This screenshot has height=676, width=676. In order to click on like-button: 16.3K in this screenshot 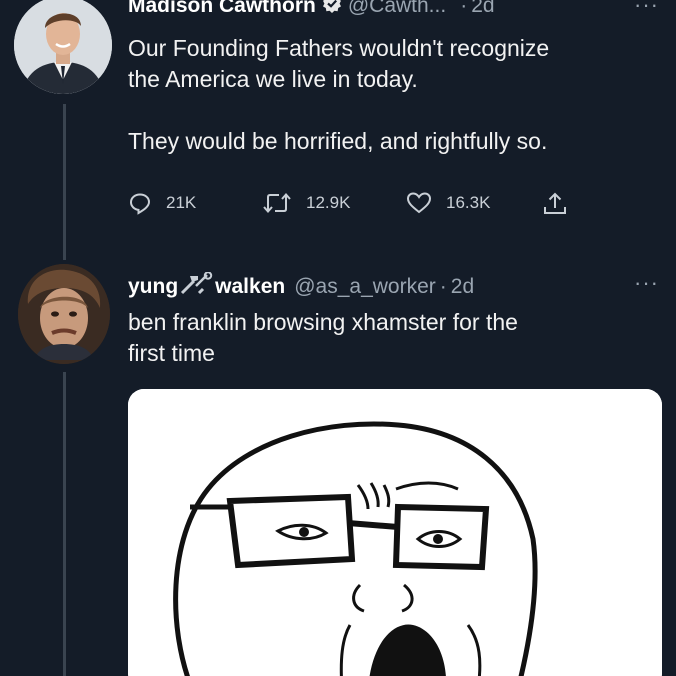, I will do `click(448, 203)`.